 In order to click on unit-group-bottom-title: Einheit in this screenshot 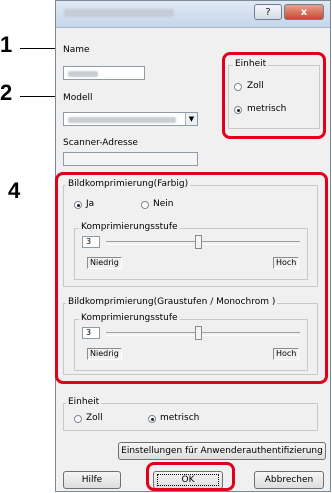, I will do `click(84, 402)`.